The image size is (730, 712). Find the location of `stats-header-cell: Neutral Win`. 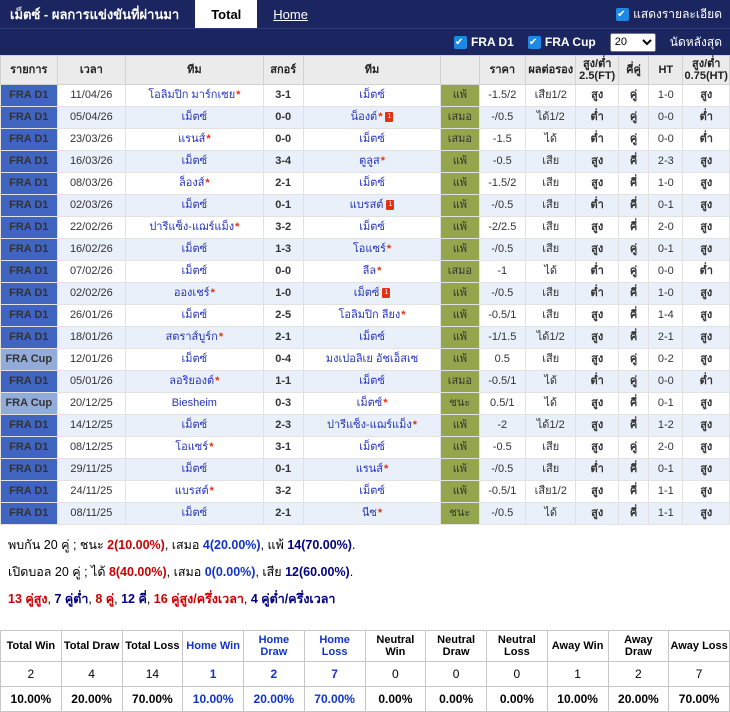

stats-header-cell: Neutral Win is located at coordinates (395, 646).